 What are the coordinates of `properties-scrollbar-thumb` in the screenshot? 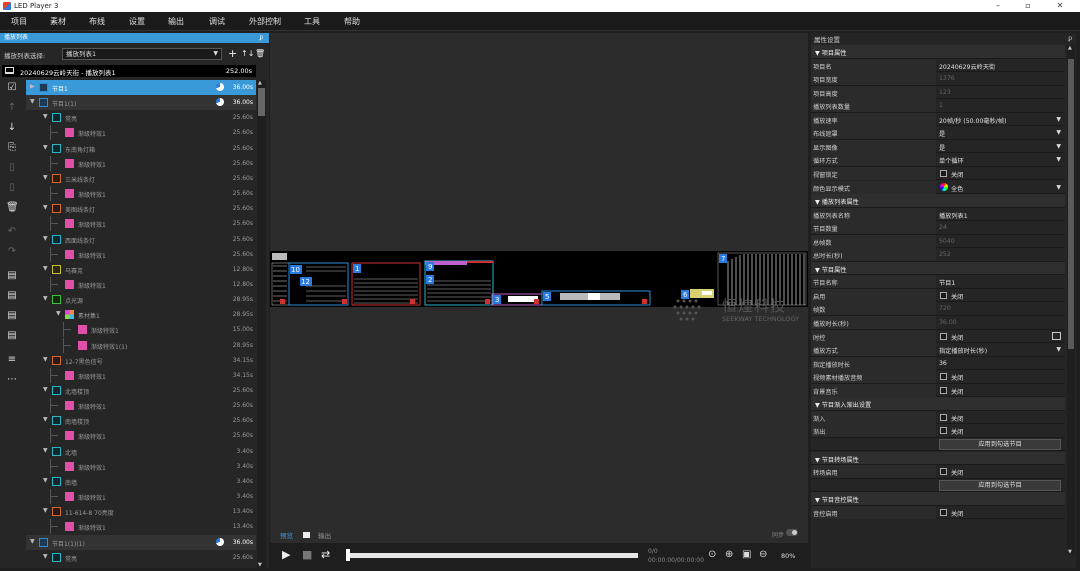 It's located at (1071, 204).